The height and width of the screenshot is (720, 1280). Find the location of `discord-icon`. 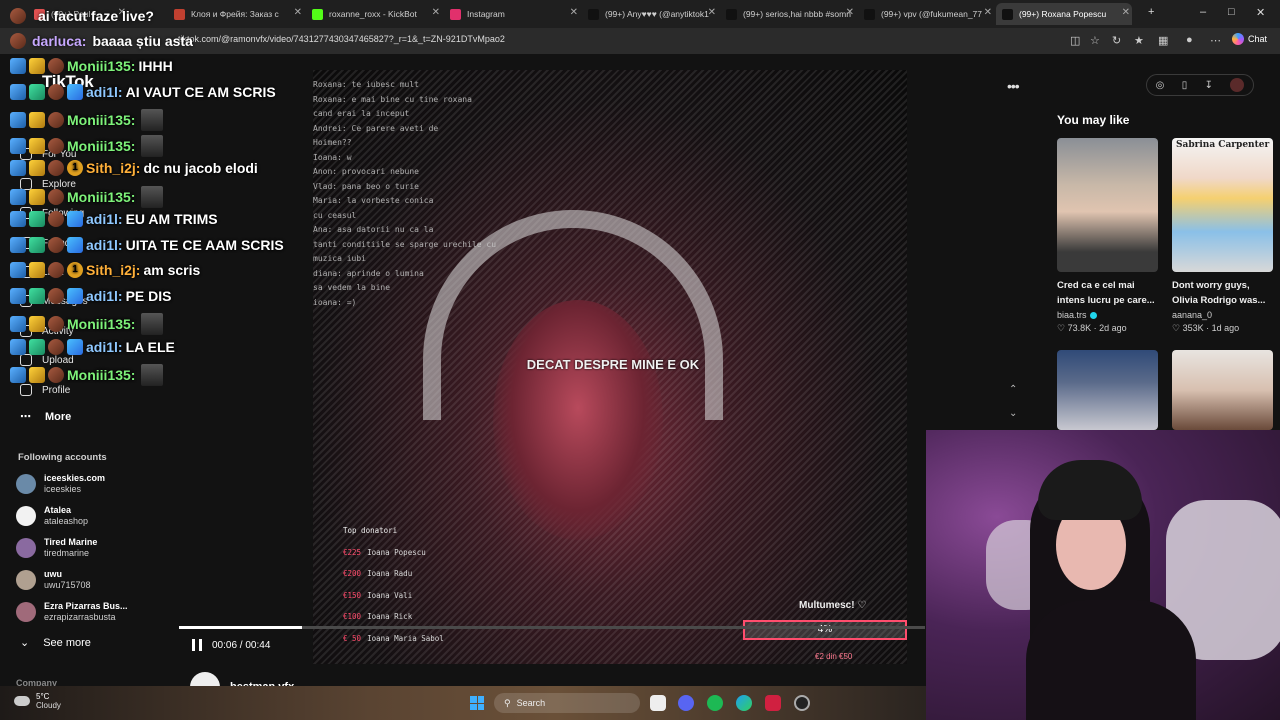

discord-icon is located at coordinates (686, 703).